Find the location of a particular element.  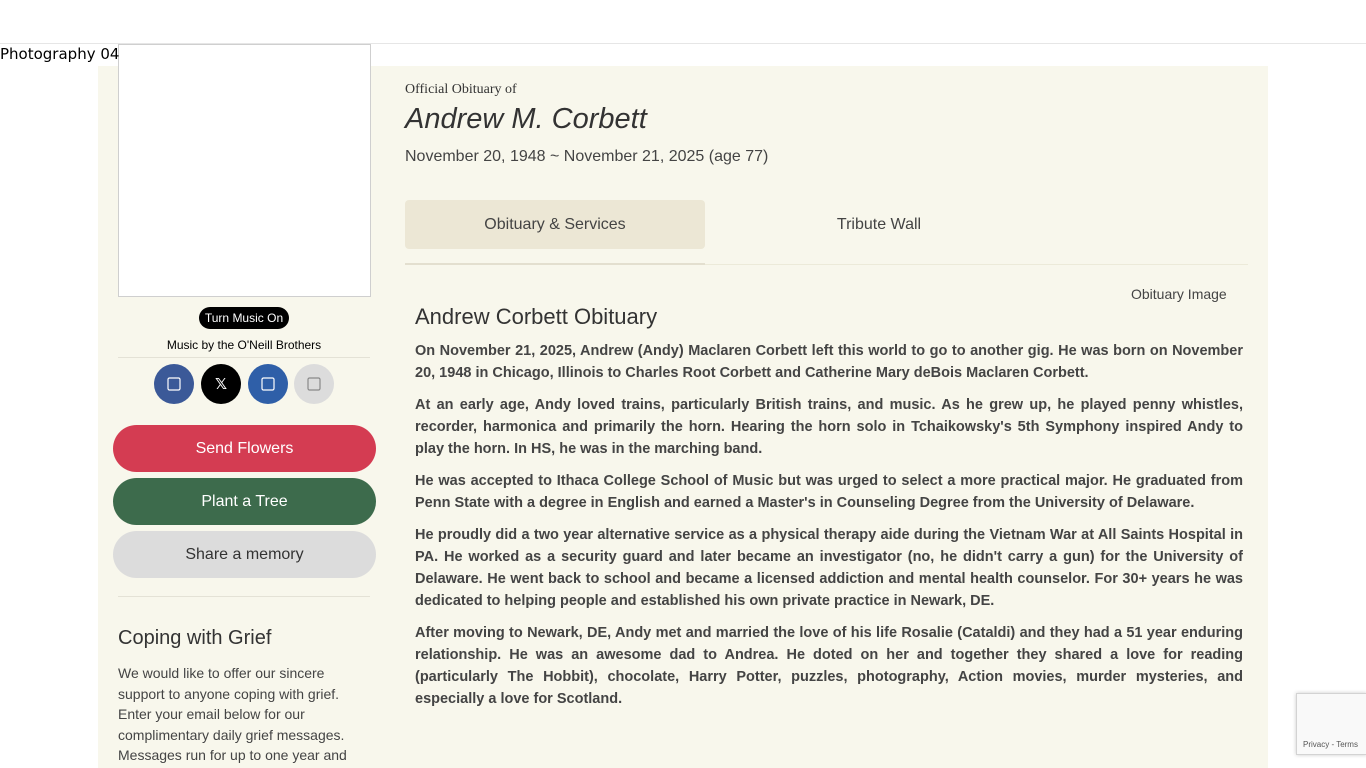

x-share-button: 𝕏 is located at coordinates (221, 384).